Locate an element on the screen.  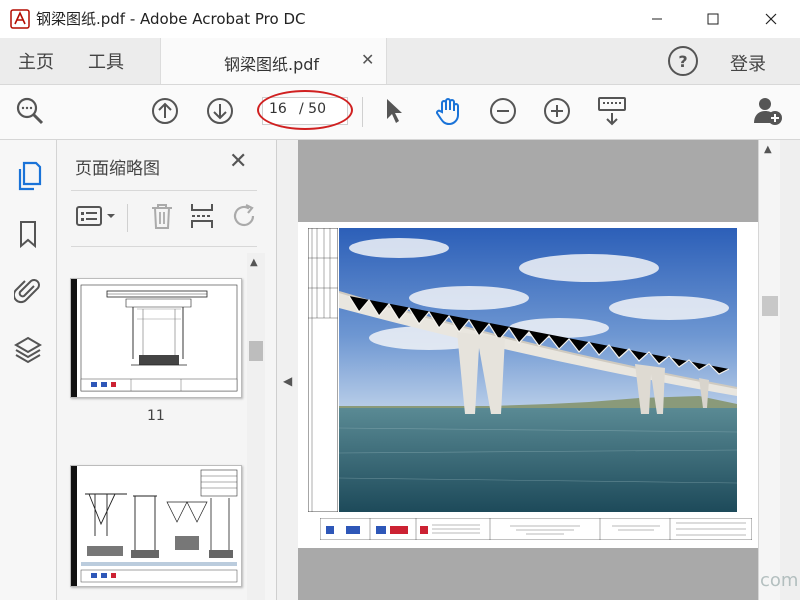
page-thumbnails-button is located at coordinates (28, 176).